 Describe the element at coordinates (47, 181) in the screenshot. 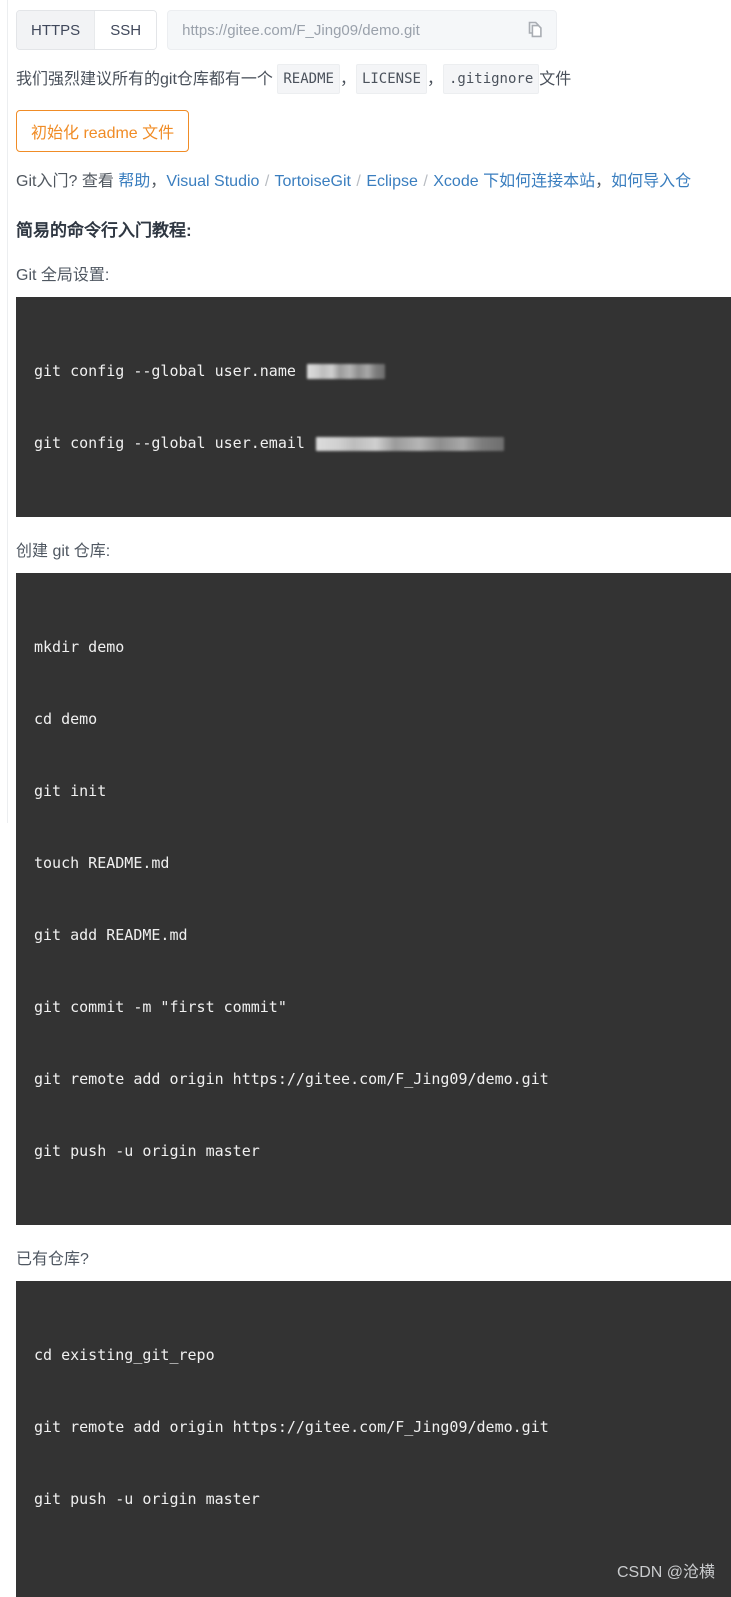

I see `intro-lead: Git入门?` at that location.